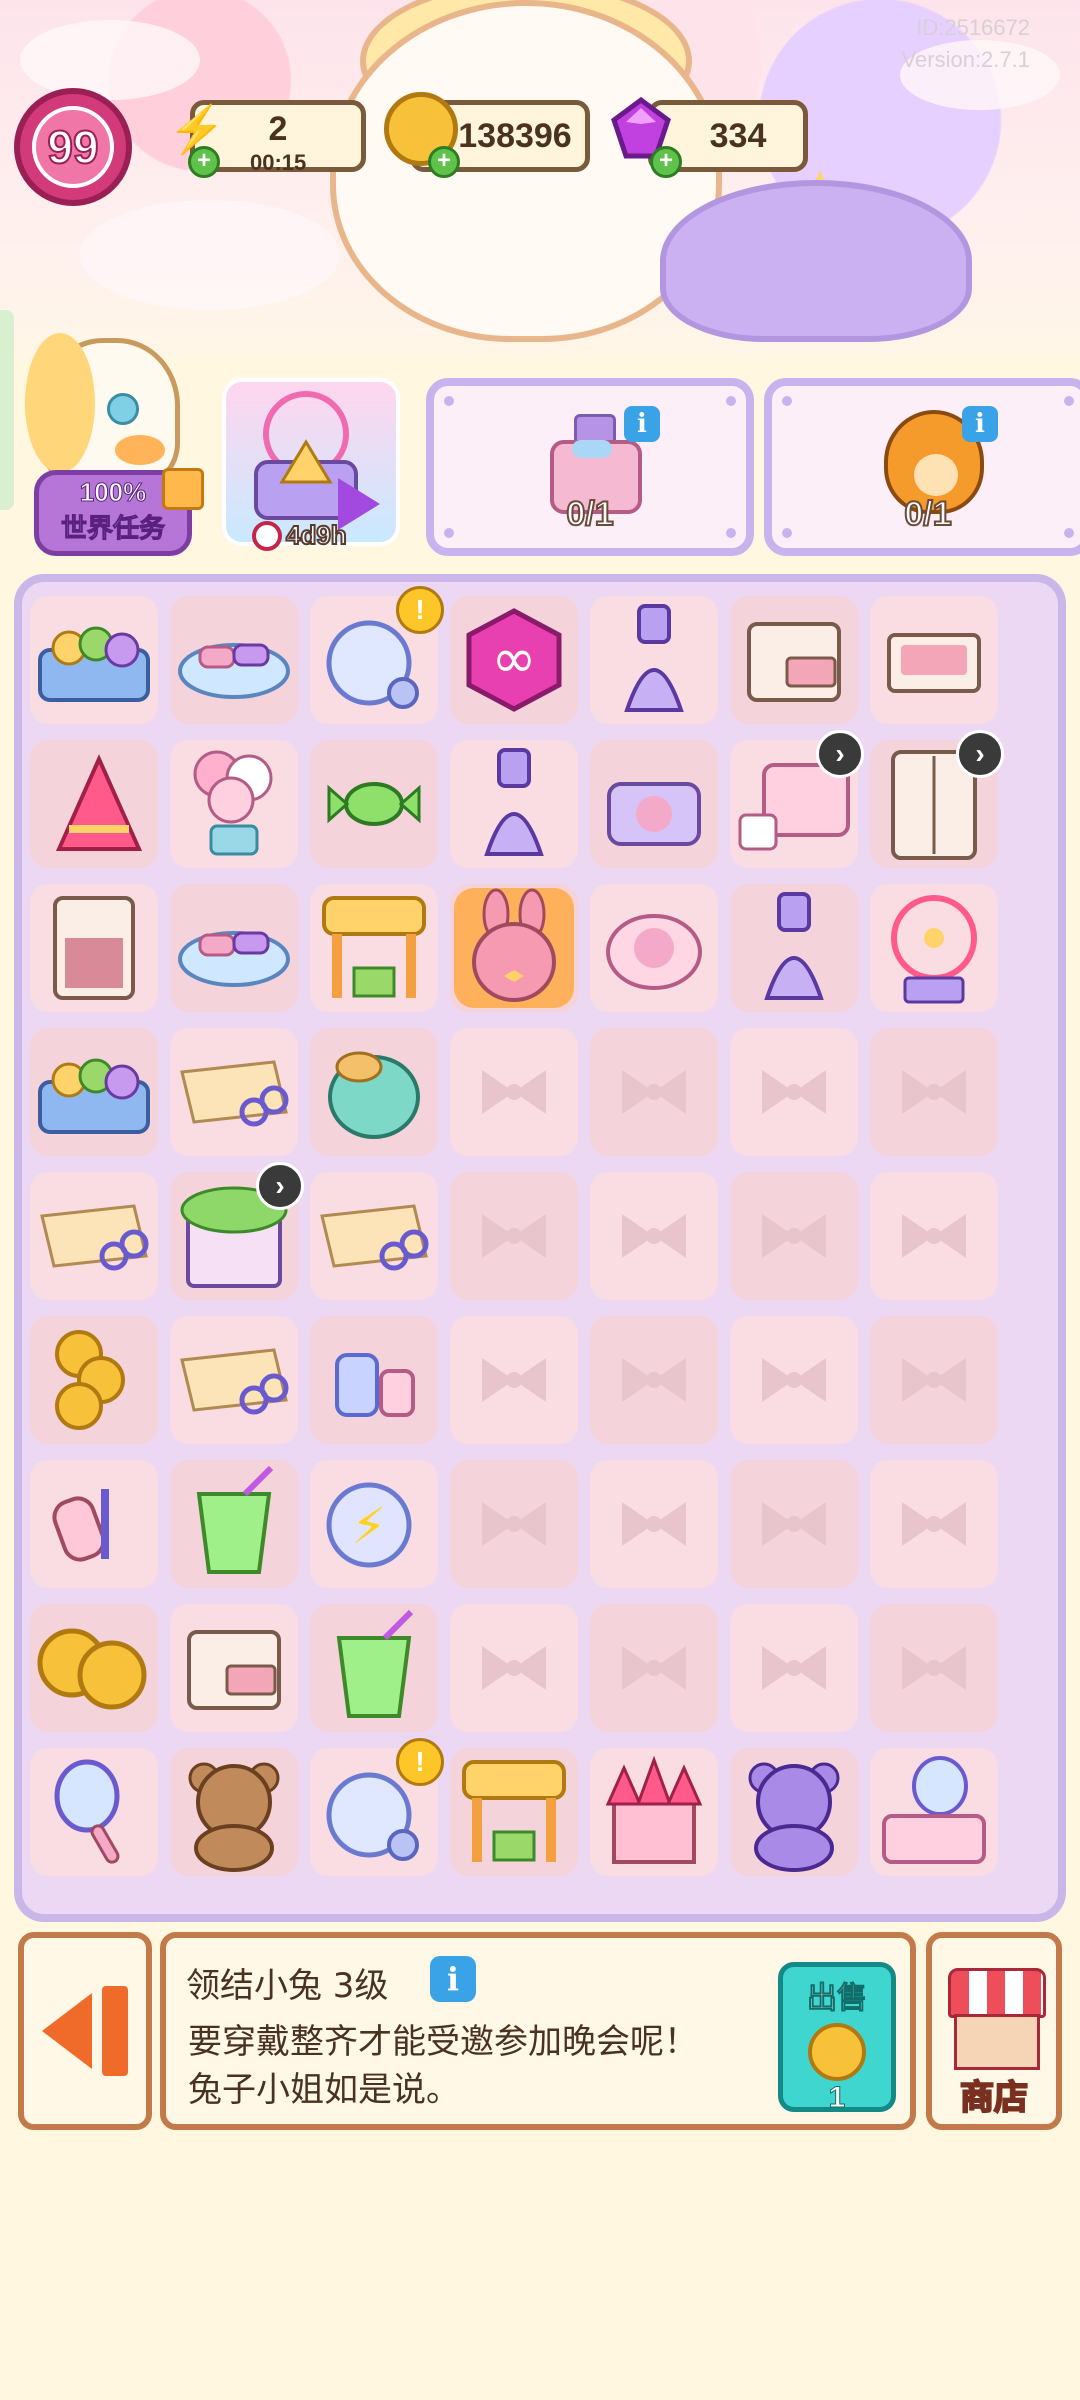 Image resolution: width=1080 pixels, height=2400 pixels. I want to click on exit-button, so click(85, 2031).